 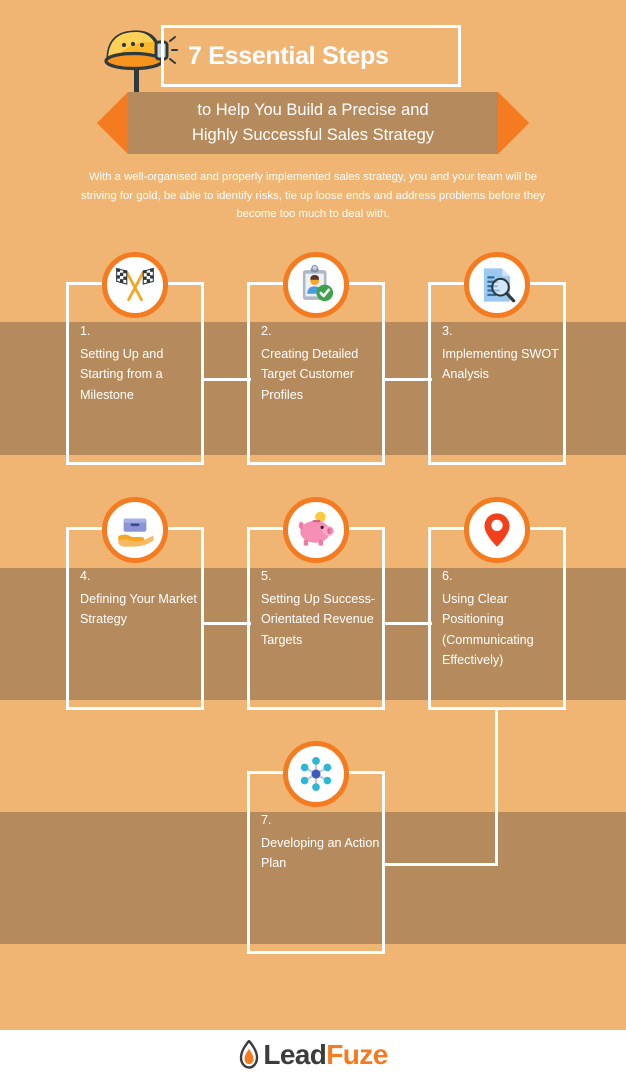 I want to click on logo-text-fuze: Fuze, so click(x=357, y=1054).